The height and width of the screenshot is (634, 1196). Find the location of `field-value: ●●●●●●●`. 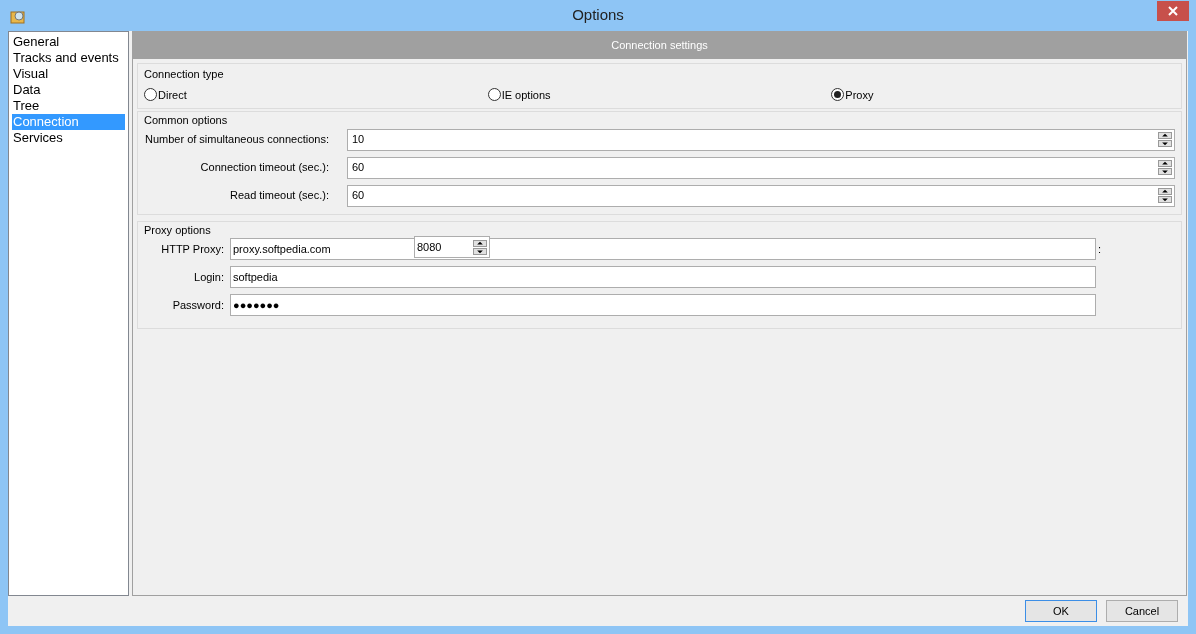

field-value: ●●●●●●● is located at coordinates (256, 305).